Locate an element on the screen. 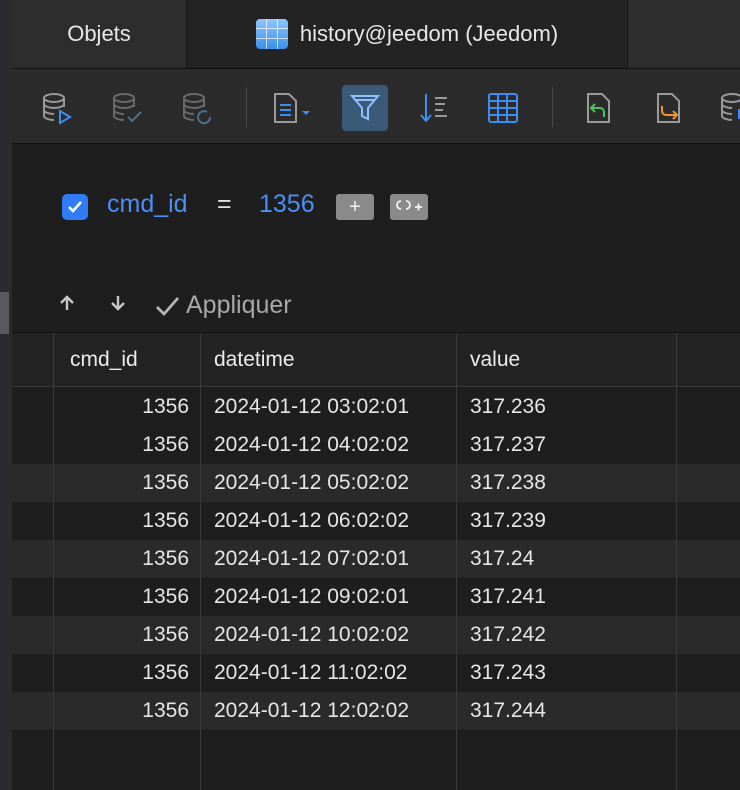 Image resolution: width=740 pixels, height=790 pixels. tab-bar: Objets history@jeedom (Jeedom) is located at coordinates (376, 34).